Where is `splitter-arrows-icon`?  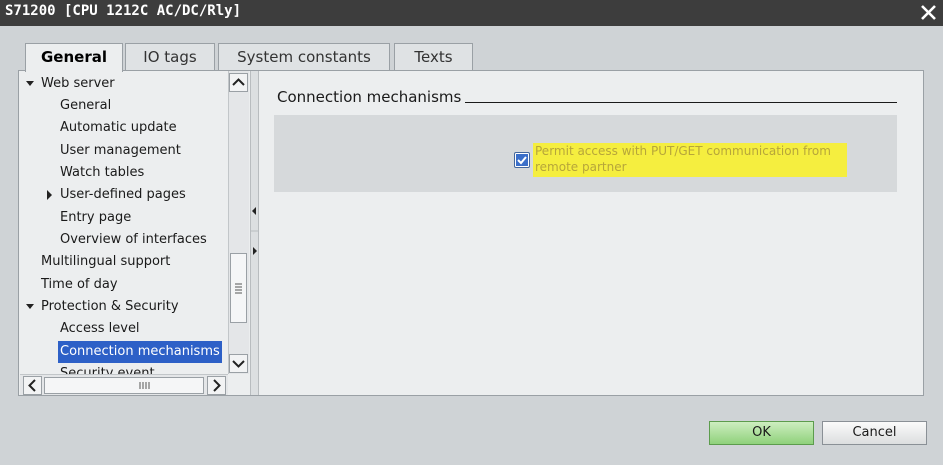
splitter-arrows-icon is located at coordinates (254, 233).